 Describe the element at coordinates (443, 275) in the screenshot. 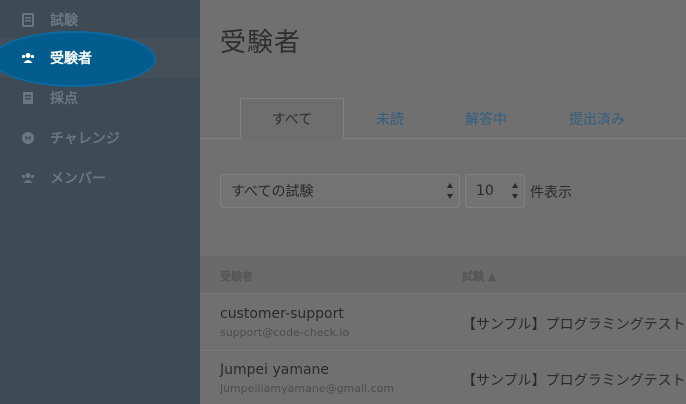

I see `table-header: 受験者 試験 ▲` at that location.